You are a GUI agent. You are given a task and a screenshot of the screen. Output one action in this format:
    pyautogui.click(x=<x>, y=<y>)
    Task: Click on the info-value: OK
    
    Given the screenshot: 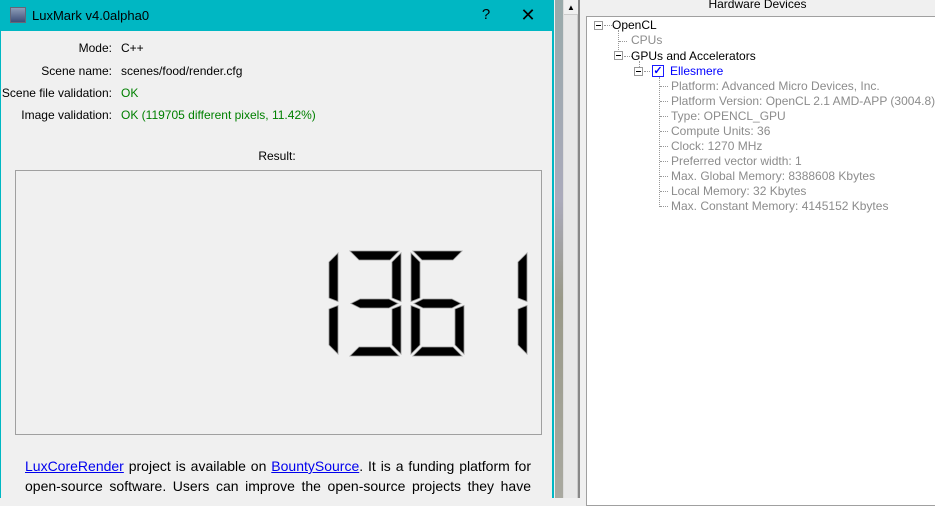 What is the action you would take?
    pyautogui.click(x=130, y=93)
    